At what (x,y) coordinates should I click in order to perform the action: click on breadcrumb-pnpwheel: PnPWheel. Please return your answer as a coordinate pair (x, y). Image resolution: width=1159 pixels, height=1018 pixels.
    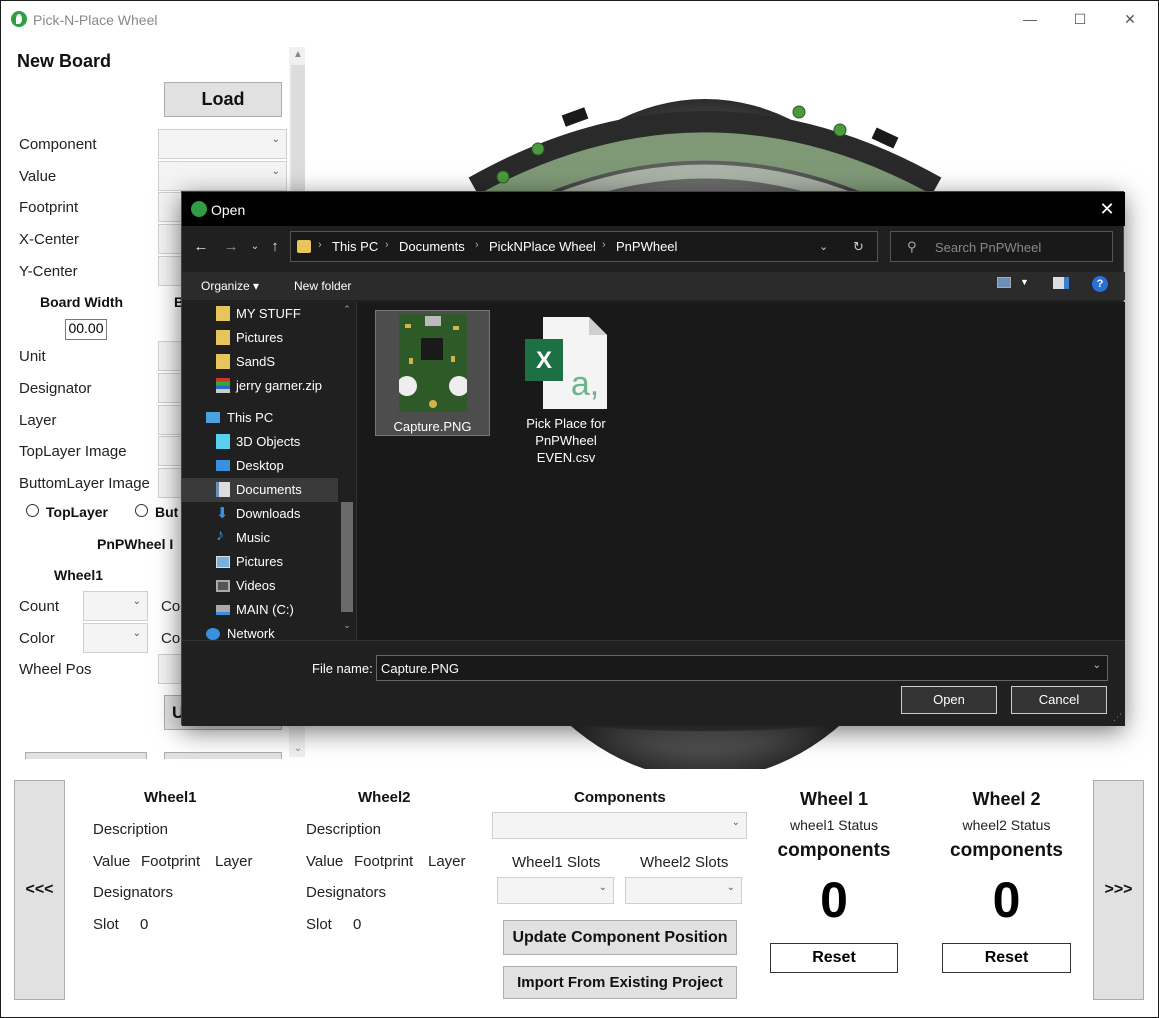
    Looking at the image, I should click on (646, 246).